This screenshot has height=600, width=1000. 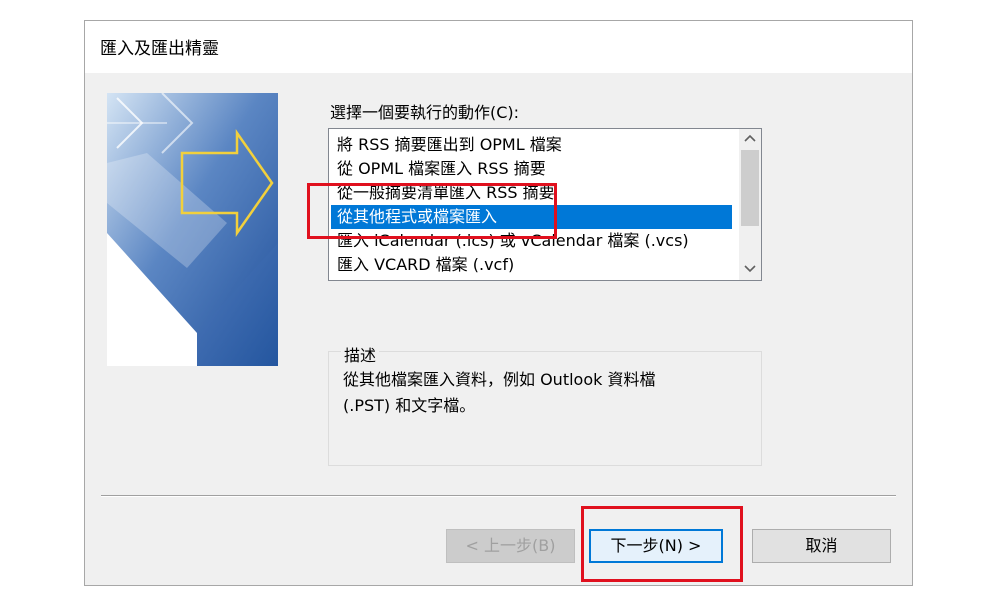 What do you see at coordinates (192, 229) in the screenshot?
I see `wizard-banner-image` at bounding box center [192, 229].